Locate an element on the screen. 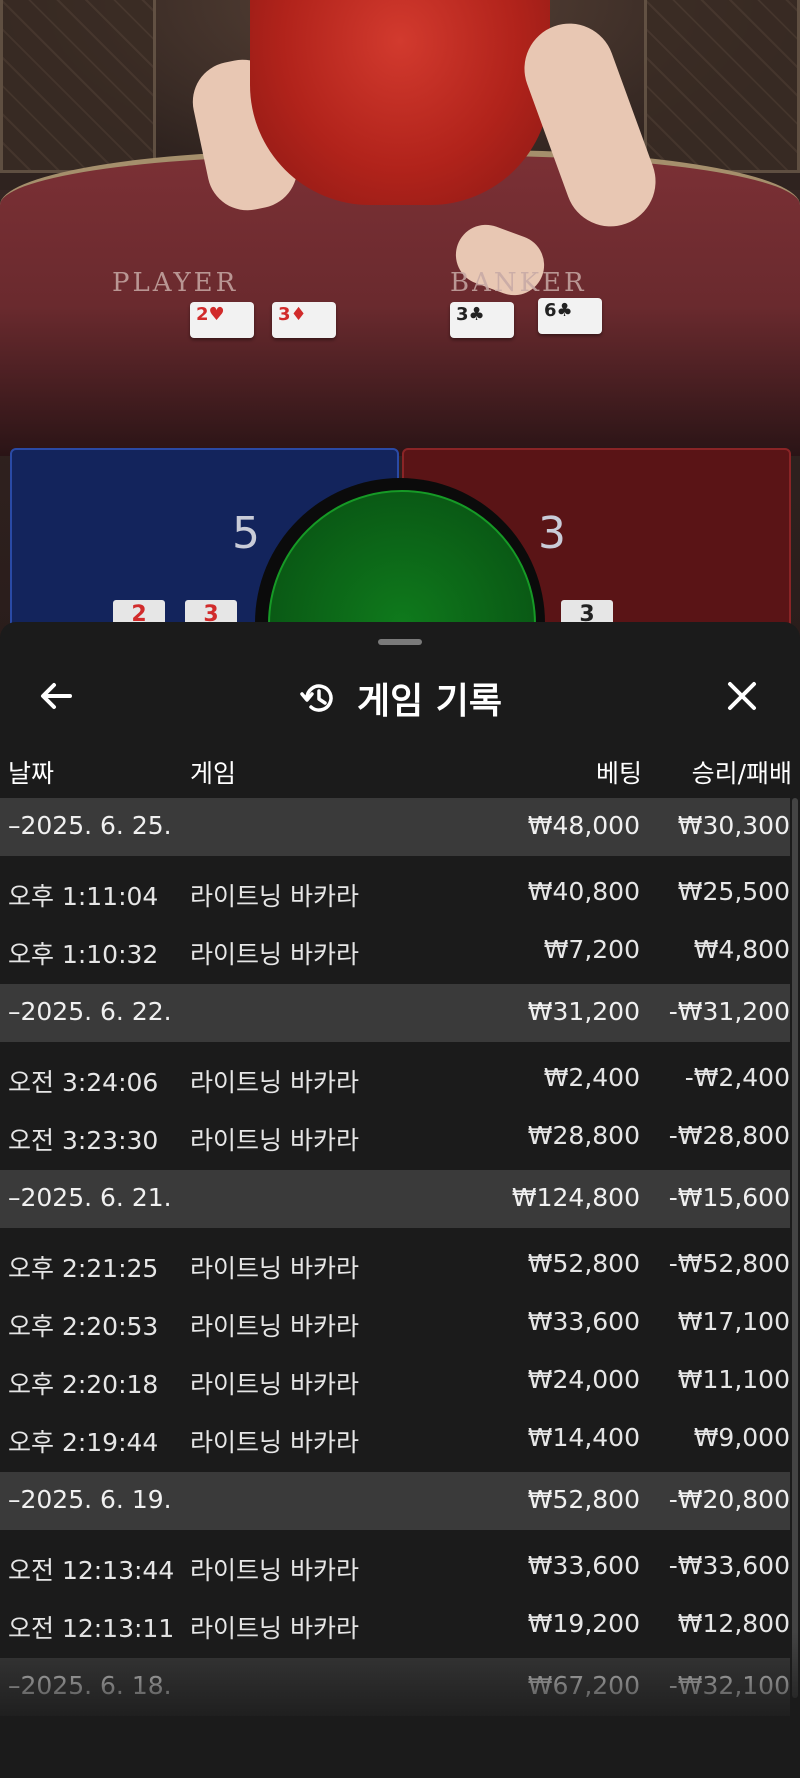  history-row: 오전 12:13:11 라이트닝 바카라 ₩19,200 ₩12,800 is located at coordinates (395, 1623).